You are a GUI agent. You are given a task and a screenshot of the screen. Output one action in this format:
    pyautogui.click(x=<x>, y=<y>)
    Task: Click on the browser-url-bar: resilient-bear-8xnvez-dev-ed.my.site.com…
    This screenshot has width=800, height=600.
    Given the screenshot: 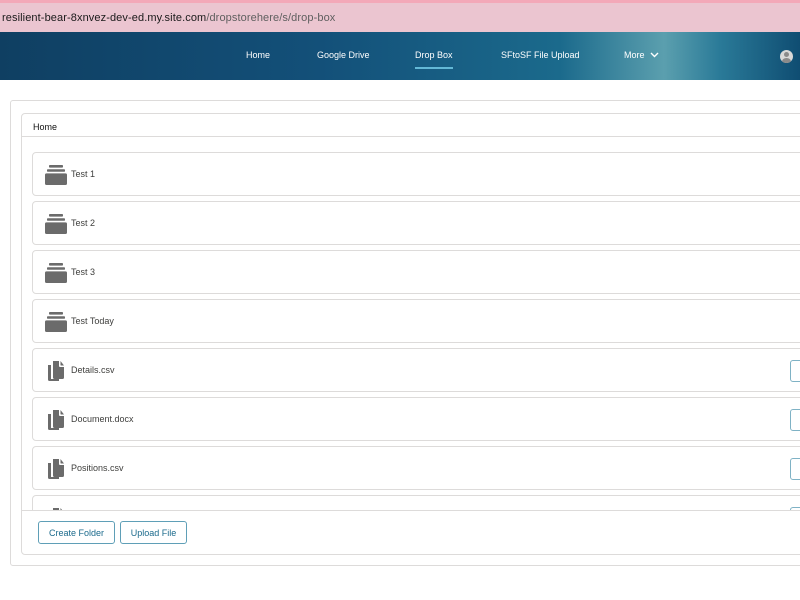 What is the action you would take?
    pyautogui.click(x=400, y=16)
    